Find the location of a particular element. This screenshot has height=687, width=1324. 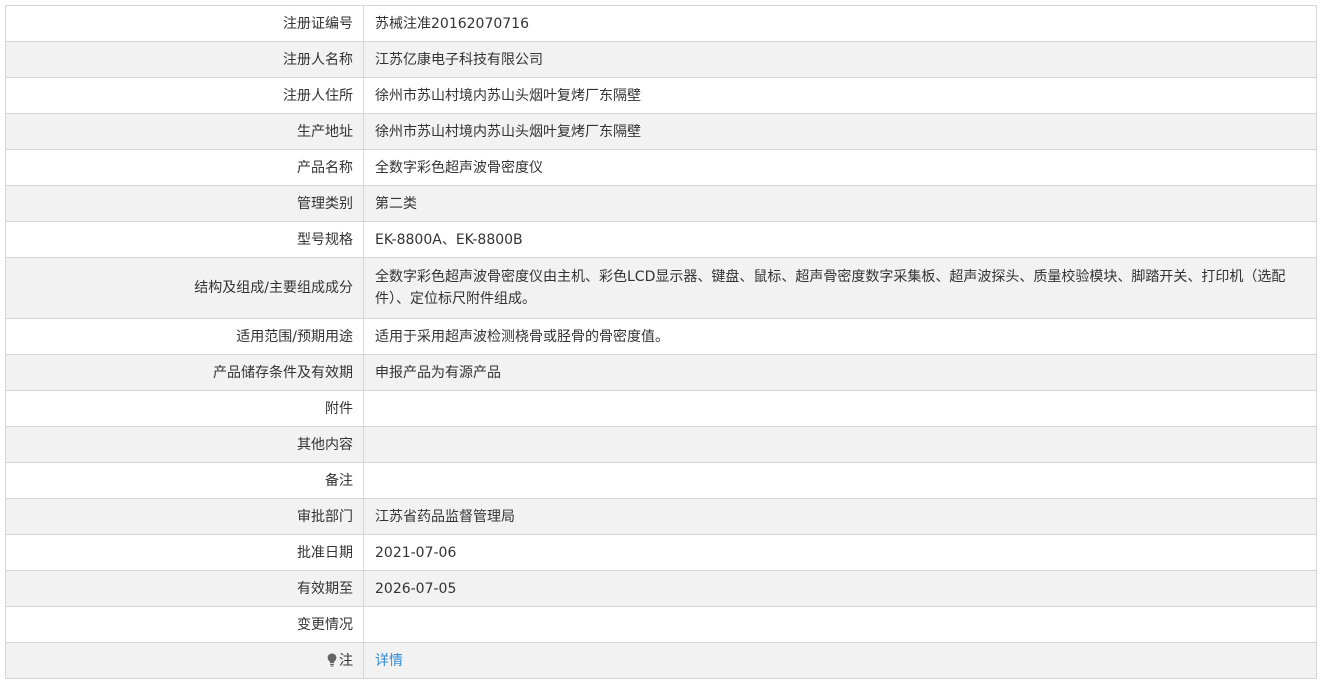

field-label-other-content: 其他内容 is located at coordinates (184, 444).